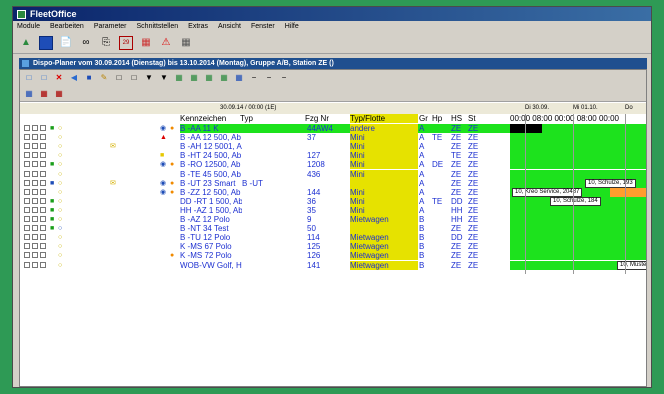 The image size is (664, 394). Describe the element at coordinates (333, 165) in the screenshot. I see `table-row: ■ ○ ◉ ● B -RO 12500, Ab 1208 Mini A DE ZE ZE` at that location.